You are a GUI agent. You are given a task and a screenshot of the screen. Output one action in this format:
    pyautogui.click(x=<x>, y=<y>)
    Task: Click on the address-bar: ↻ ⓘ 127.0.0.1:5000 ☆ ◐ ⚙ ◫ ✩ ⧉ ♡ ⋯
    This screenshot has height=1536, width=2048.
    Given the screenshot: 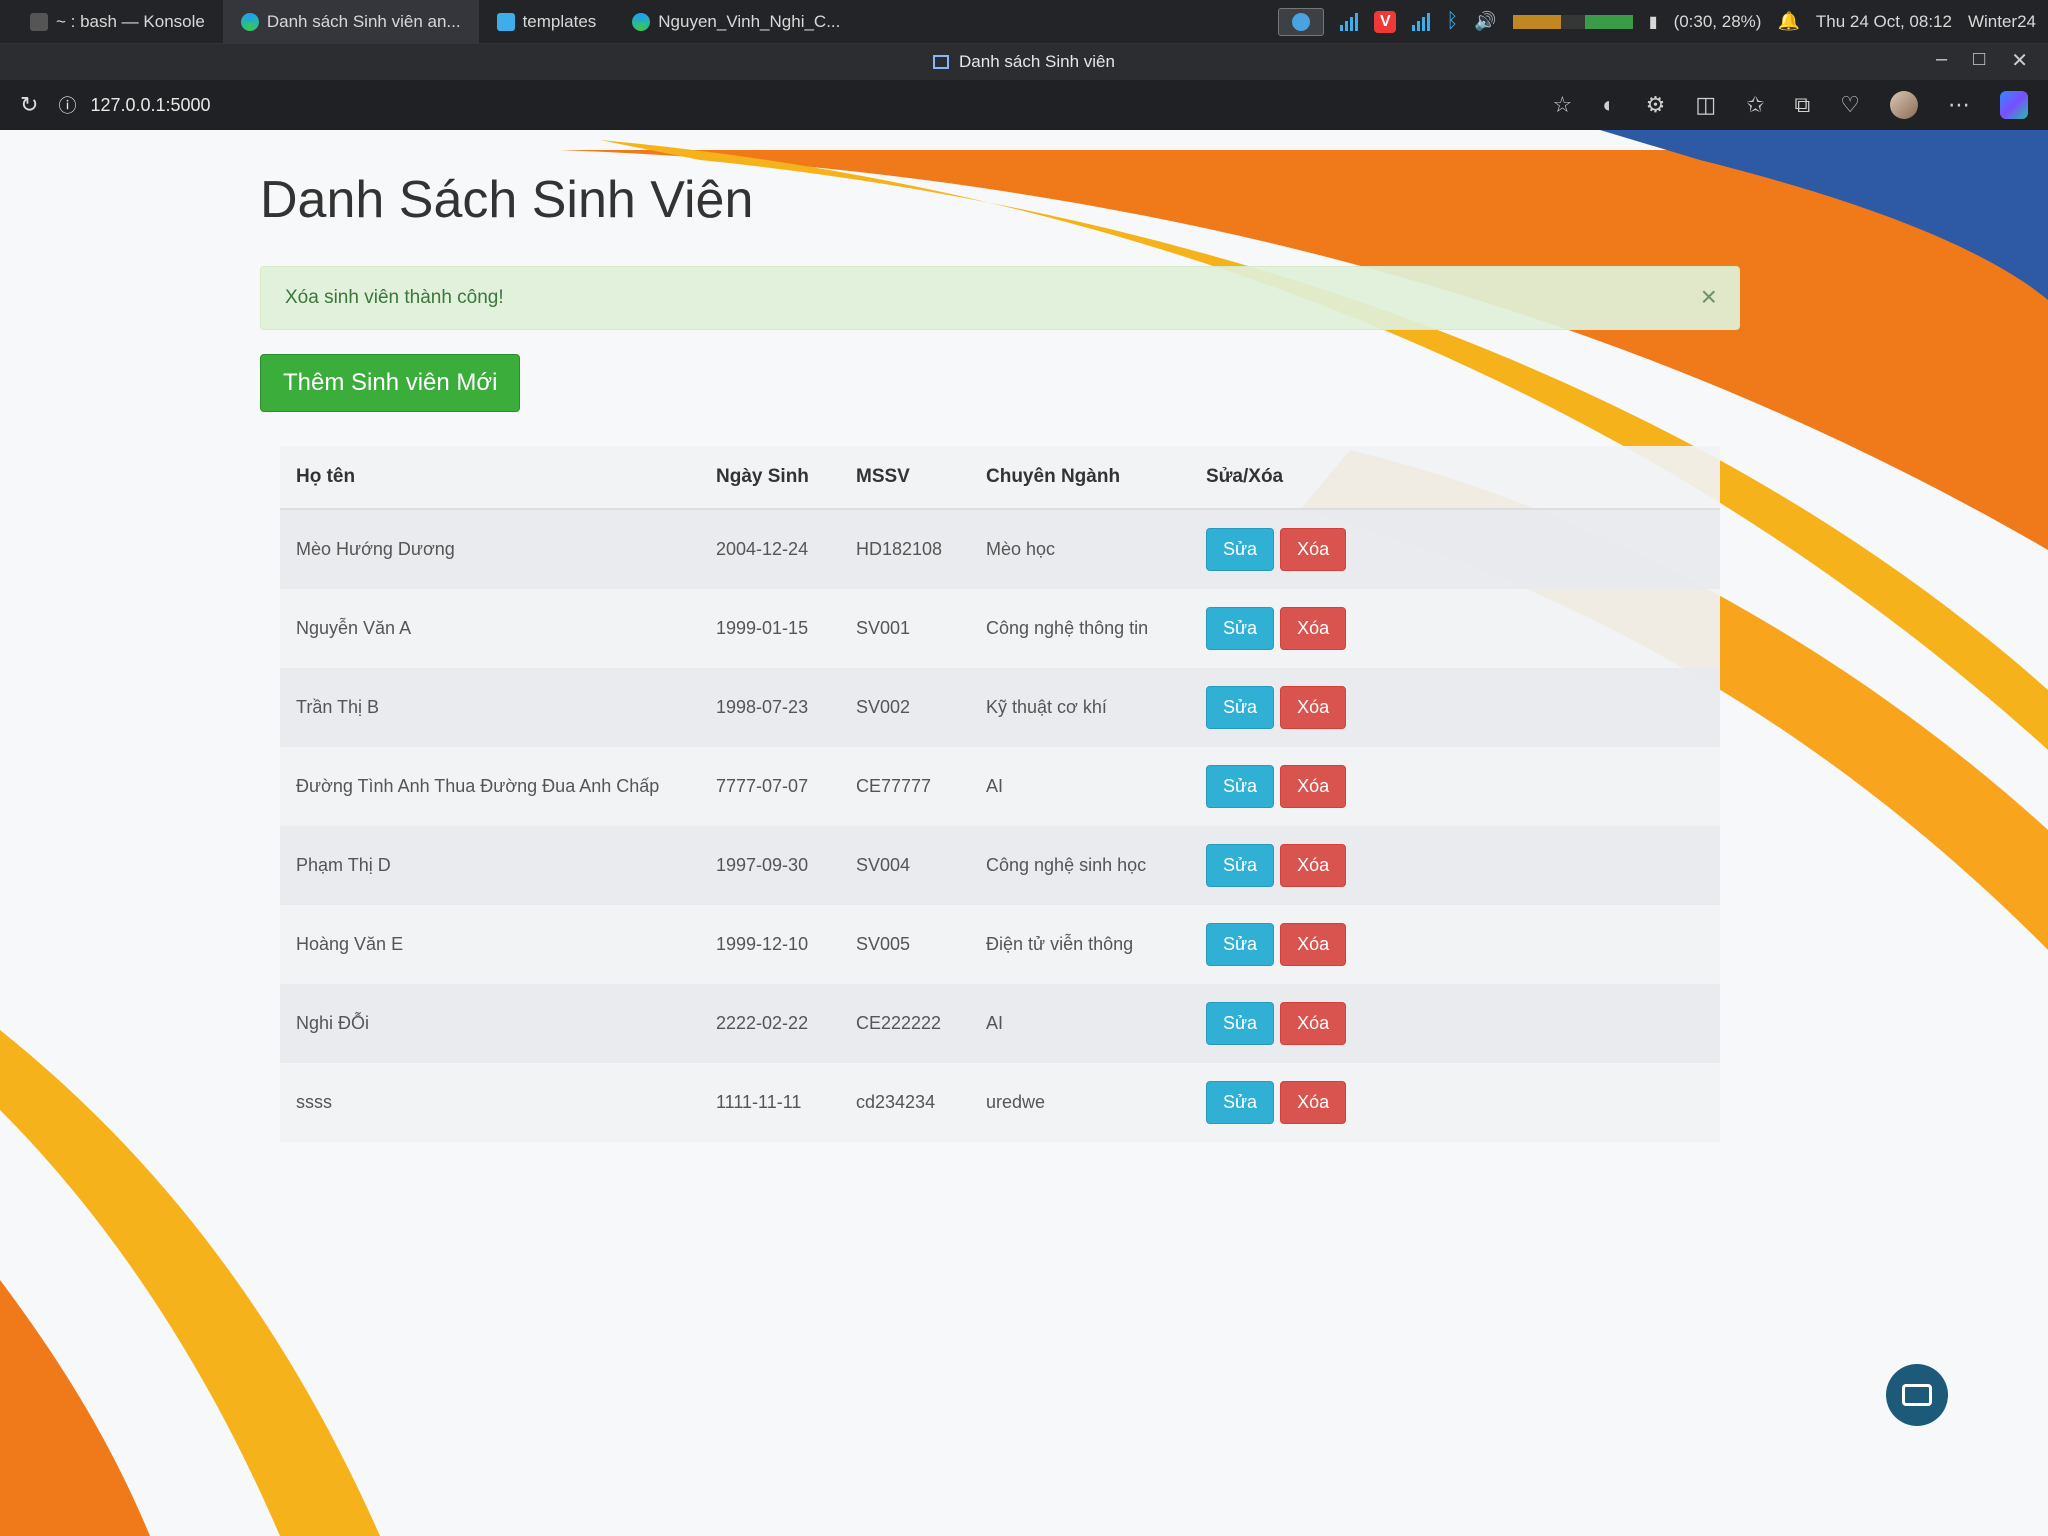 What is the action you would take?
    pyautogui.click(x=1024, y=105)
    